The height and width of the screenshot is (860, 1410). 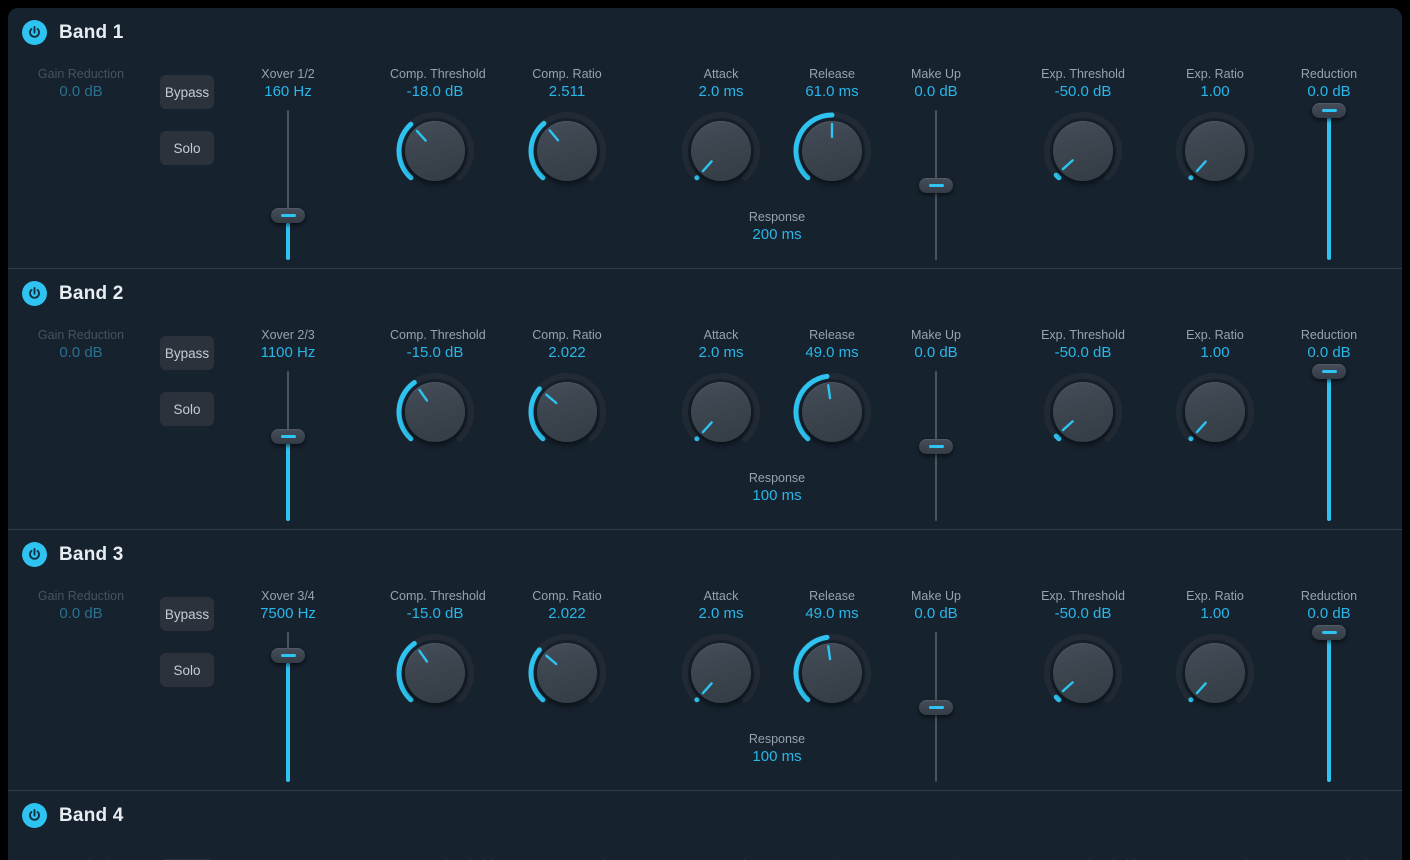 I want to click on exp-threshold-value: -50.0 dB, so click(x=1083, y=91).